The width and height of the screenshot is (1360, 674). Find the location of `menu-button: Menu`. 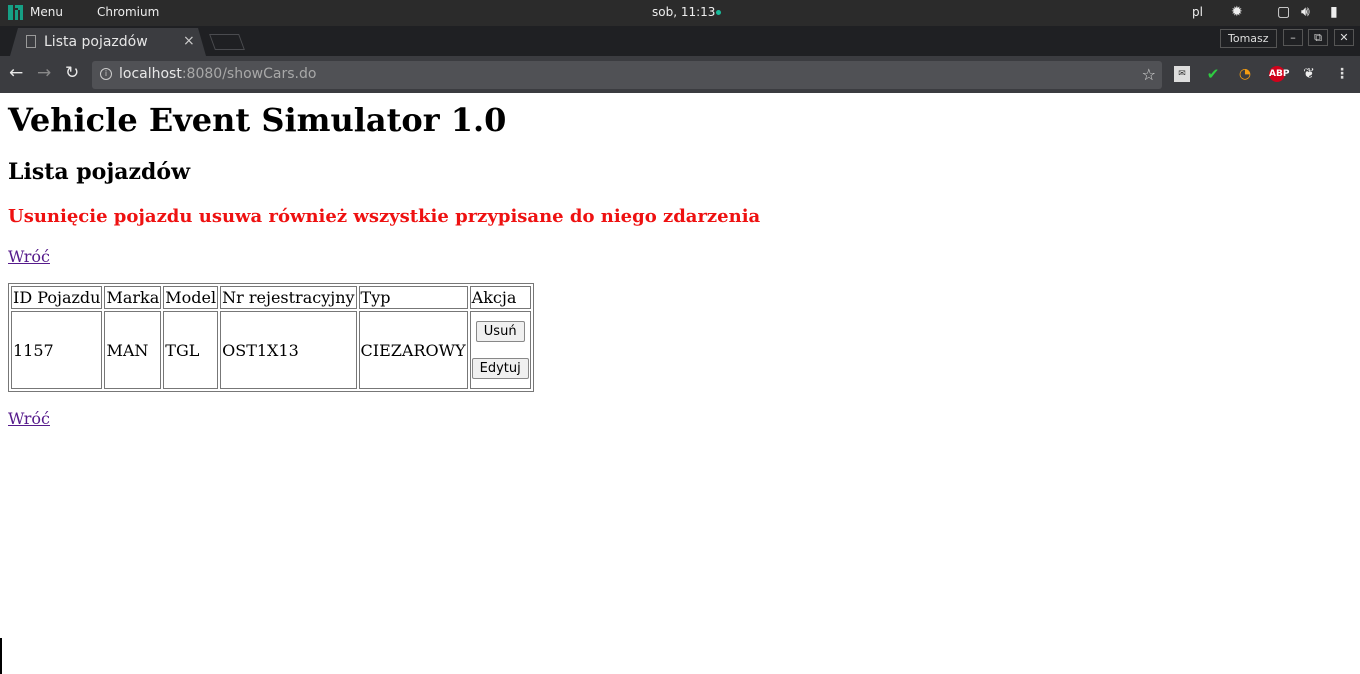

menu-button: Menu is located at coordinates (46, 12).